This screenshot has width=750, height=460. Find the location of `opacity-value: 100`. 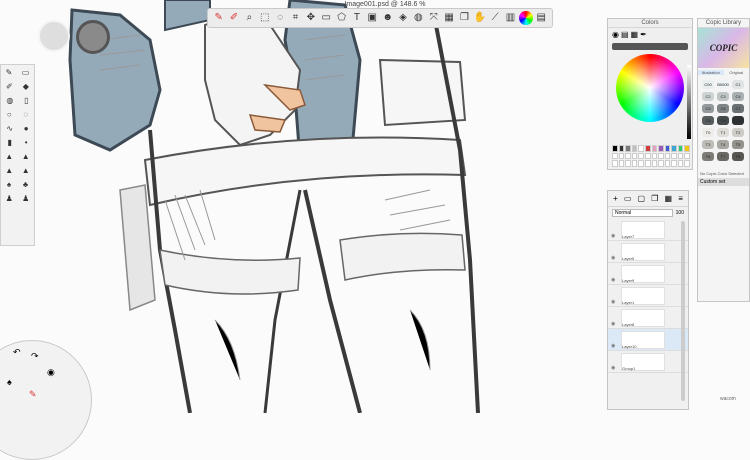

opacity-value: 100 is located at coordinates (680, 213).